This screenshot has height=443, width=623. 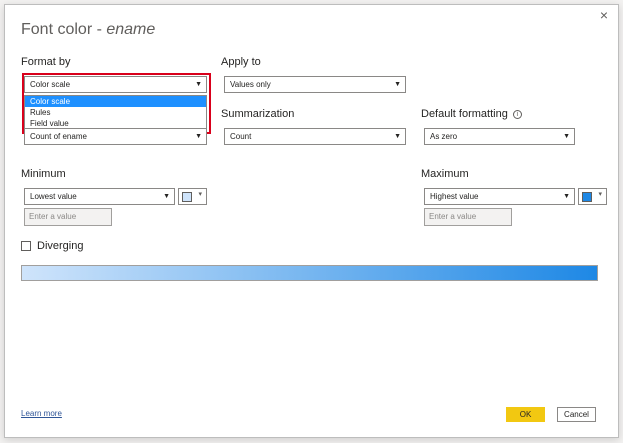 I want to click on diverging-label: Diverging, so click(x=60, y=246).